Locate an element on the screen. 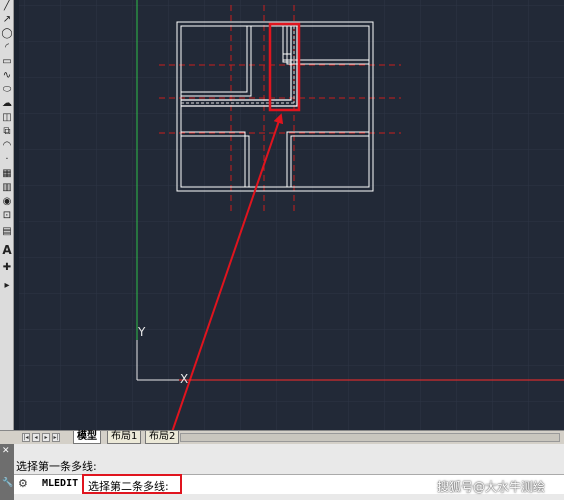  ellipse-arc-tool-icon: ◠ is located at coordinates (7, 146).